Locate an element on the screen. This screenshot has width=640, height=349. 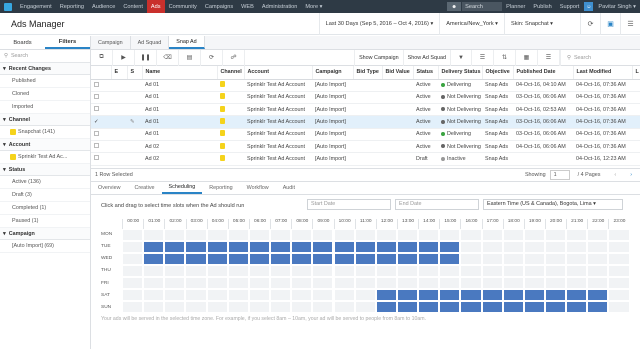
avatar: ☺ is located at coordinates (589, 6).